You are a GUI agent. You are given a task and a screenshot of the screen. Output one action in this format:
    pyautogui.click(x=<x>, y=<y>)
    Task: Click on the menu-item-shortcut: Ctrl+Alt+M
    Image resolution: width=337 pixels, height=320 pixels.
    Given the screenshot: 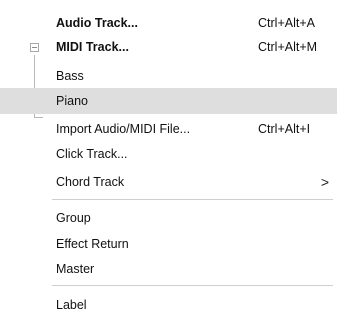 What is the action you would take?
    pyautogui.click(x=288, y=47)
    